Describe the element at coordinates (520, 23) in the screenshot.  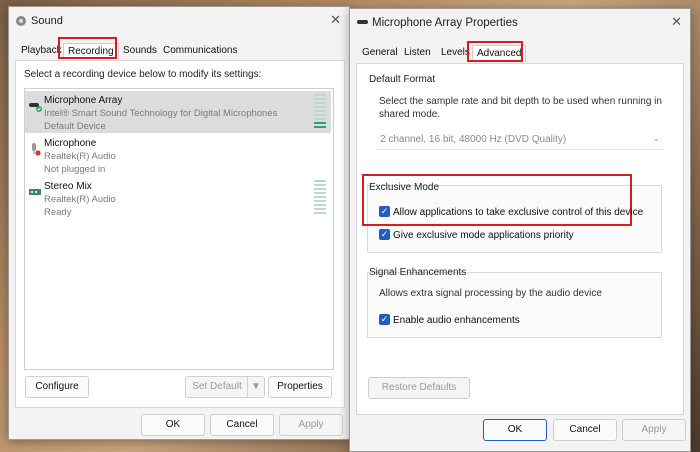
I see `properties-titlebar: Microphone Array Properties ✕` at that location.